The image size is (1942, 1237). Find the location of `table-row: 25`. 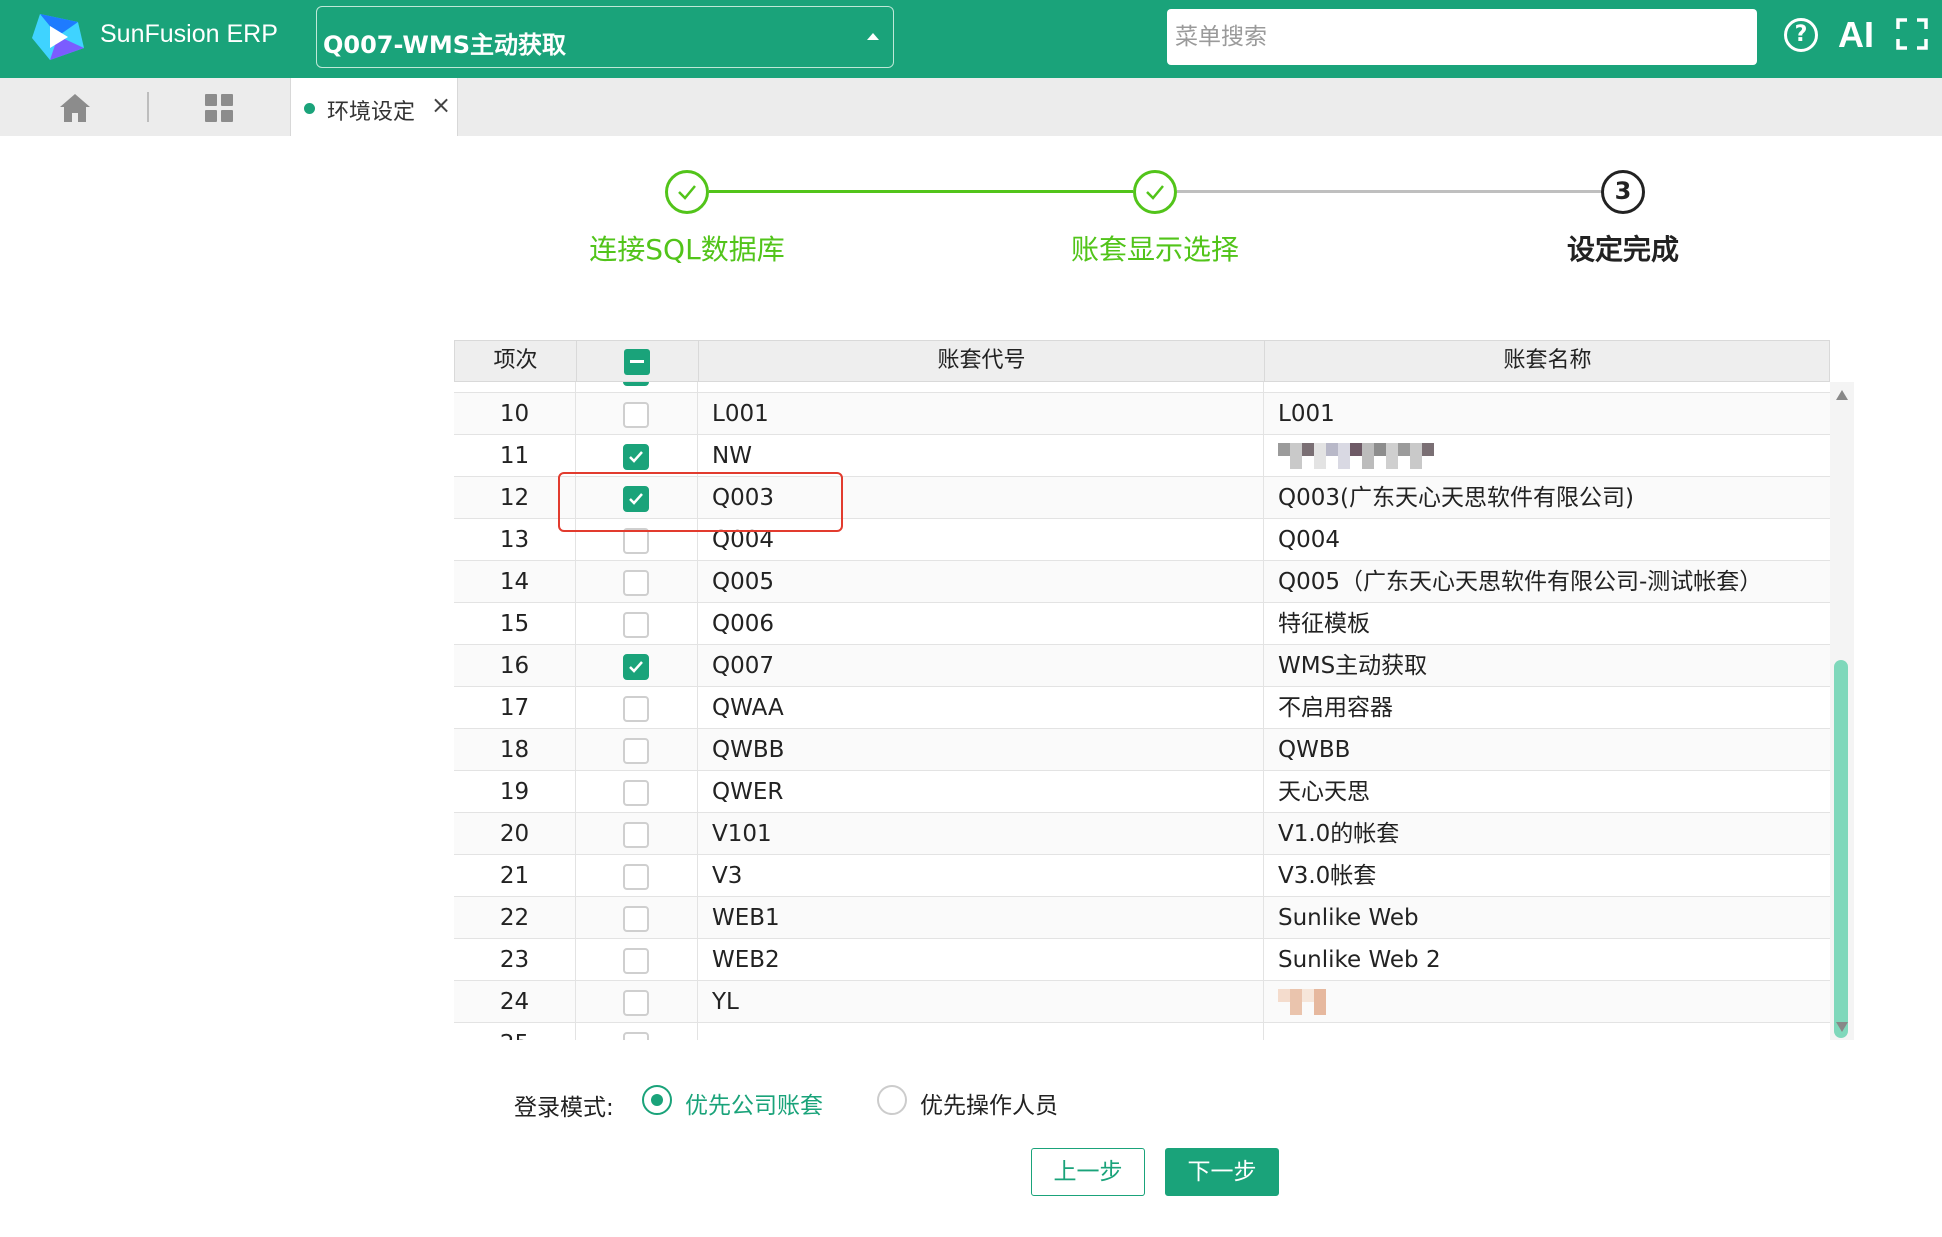

table-row: 25 is located at coordinates (1142, 1031).